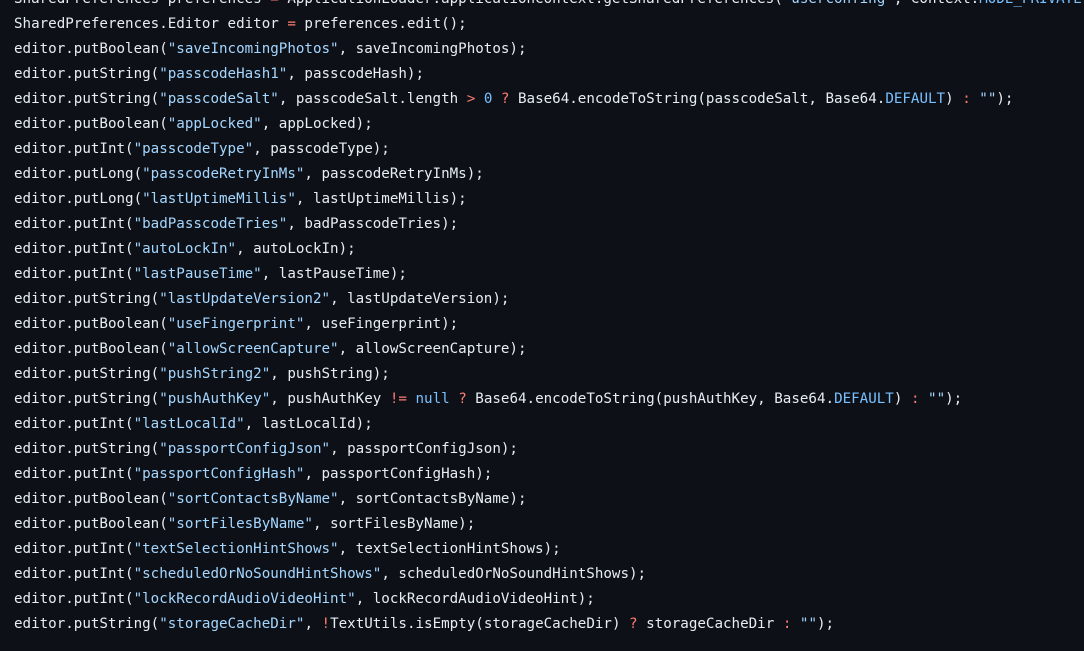 The height and width of the screenshot is (651, 1084). What do you see at coordinates (317, 124) in the screenshot?
I see `code-token-plain: , appLocked);` at bounding box center [317, 124].